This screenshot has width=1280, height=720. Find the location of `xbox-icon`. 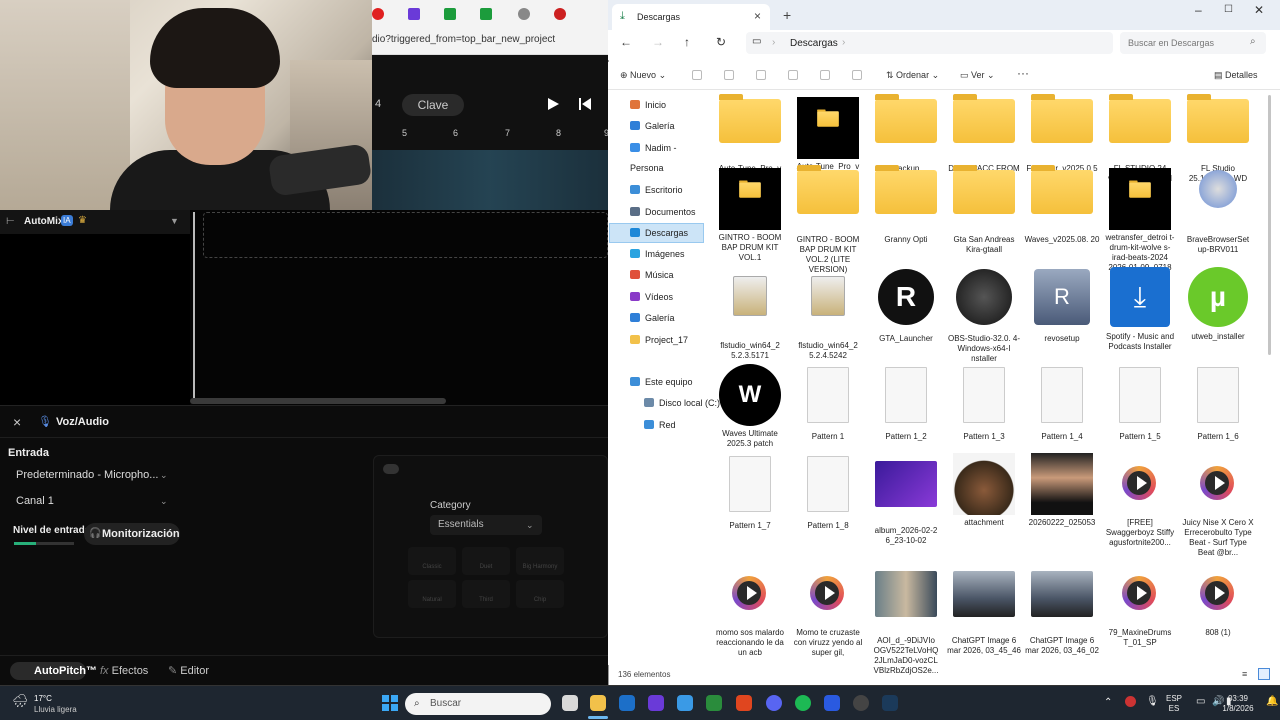

xbox-icon is located at coordinates (714, 703).